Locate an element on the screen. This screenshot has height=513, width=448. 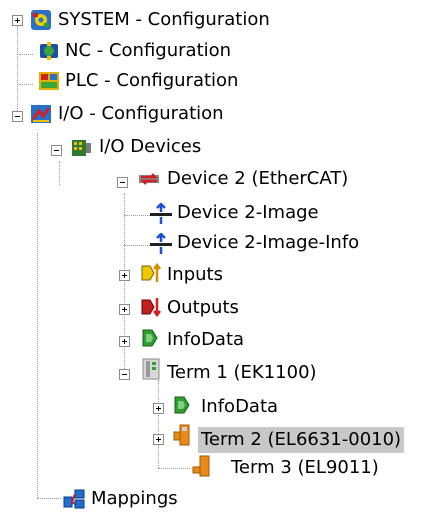
tree-item-infodata: InfoData is located at coordinates (205, 340).